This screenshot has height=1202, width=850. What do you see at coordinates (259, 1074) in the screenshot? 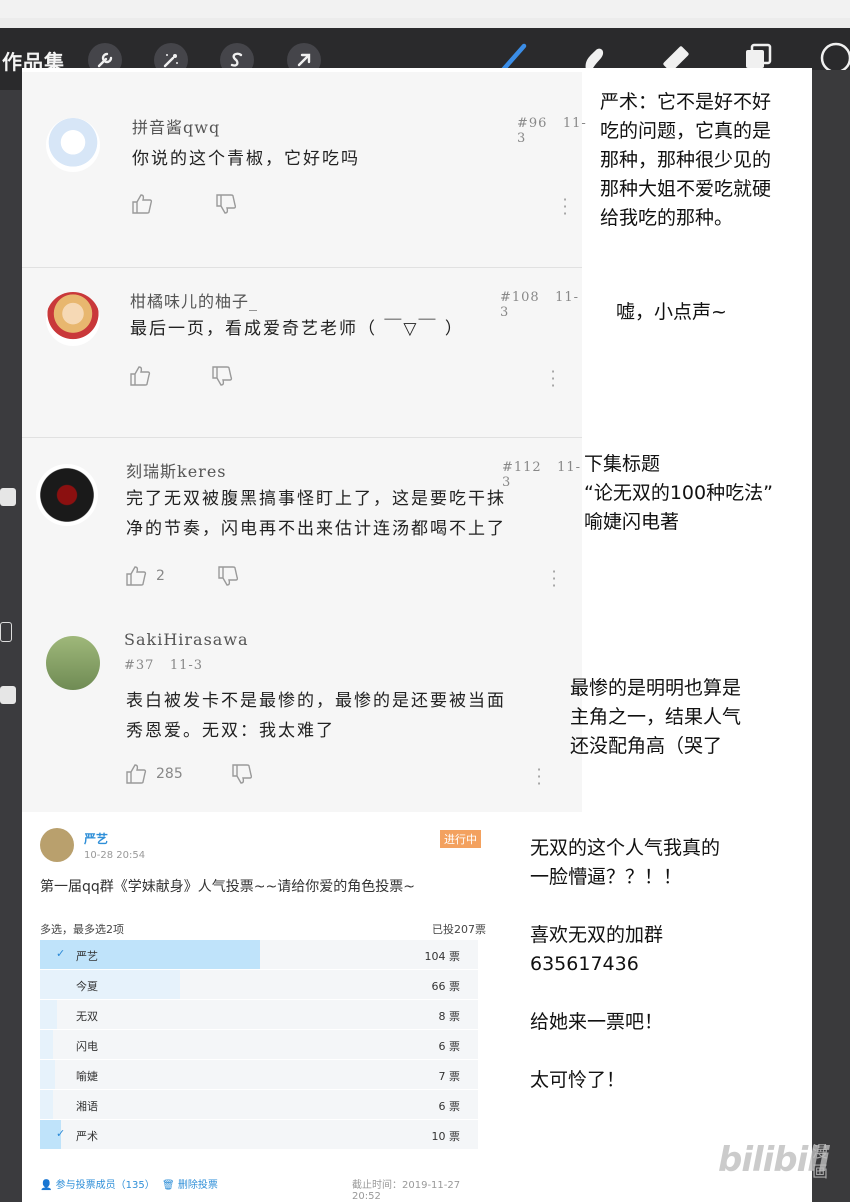
I see `poll-option-row: 喻婕 7 票` at bounding box center [259, 1074].